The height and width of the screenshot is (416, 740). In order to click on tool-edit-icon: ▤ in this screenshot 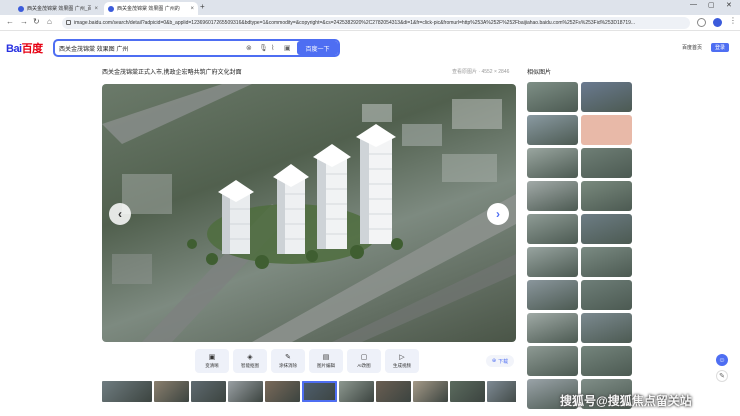, I will do `click(326, 357)`.